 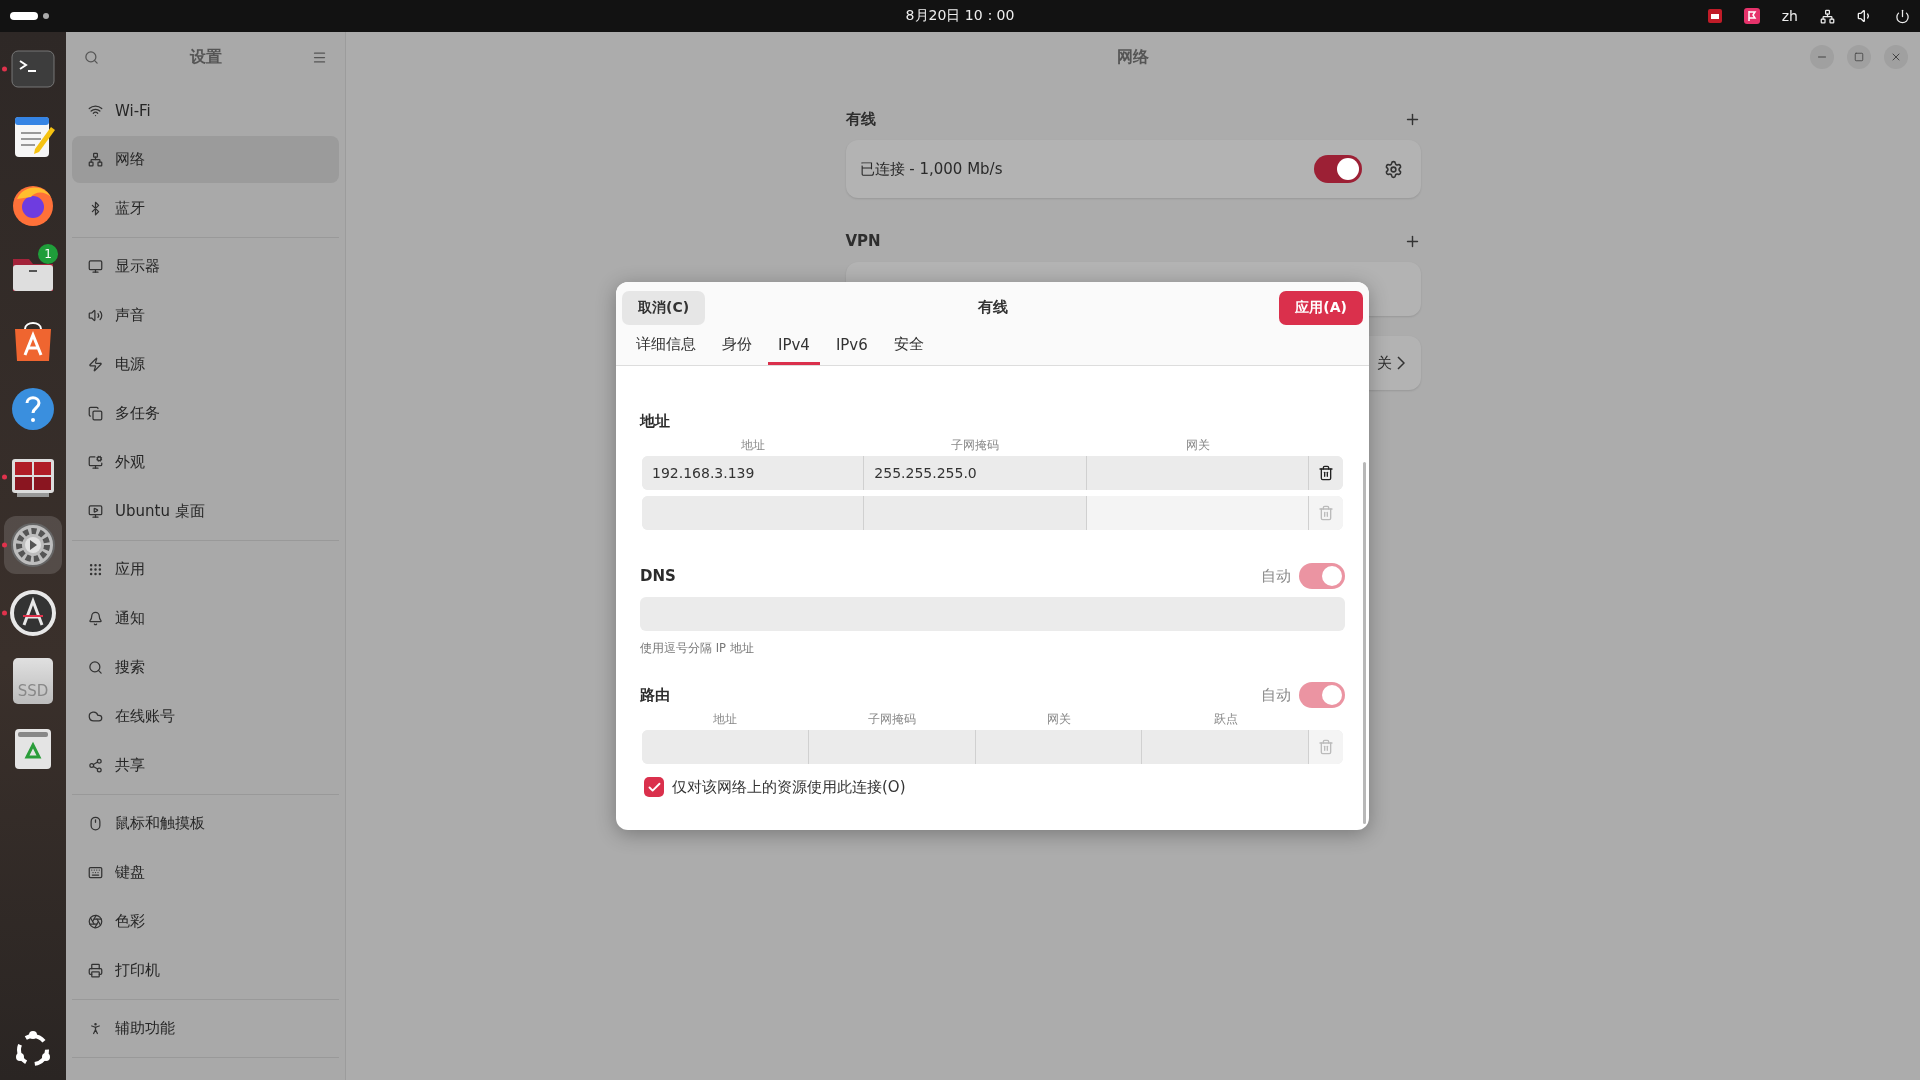 I want to click on maximize-button, so click(x=1859, y=57).